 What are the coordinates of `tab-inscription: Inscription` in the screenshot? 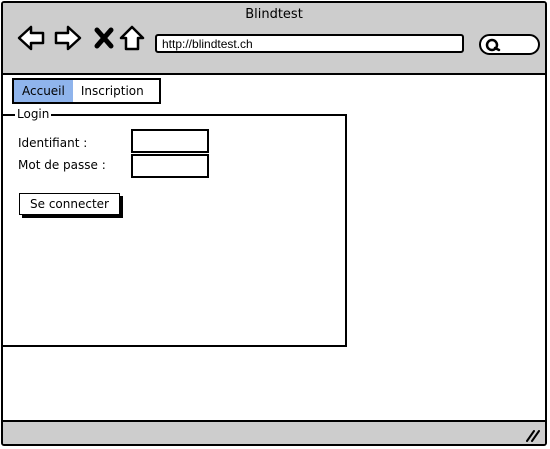 It's located at (112, 91).